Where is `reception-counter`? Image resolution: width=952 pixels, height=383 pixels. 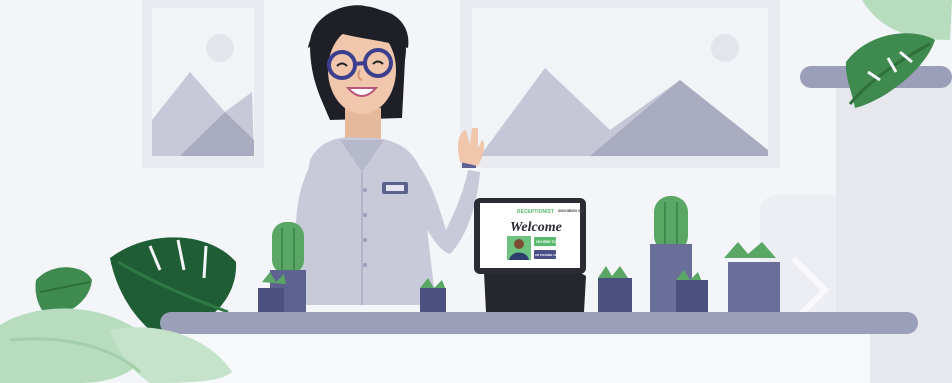
reception-counter is located at coordinates (539, 323).